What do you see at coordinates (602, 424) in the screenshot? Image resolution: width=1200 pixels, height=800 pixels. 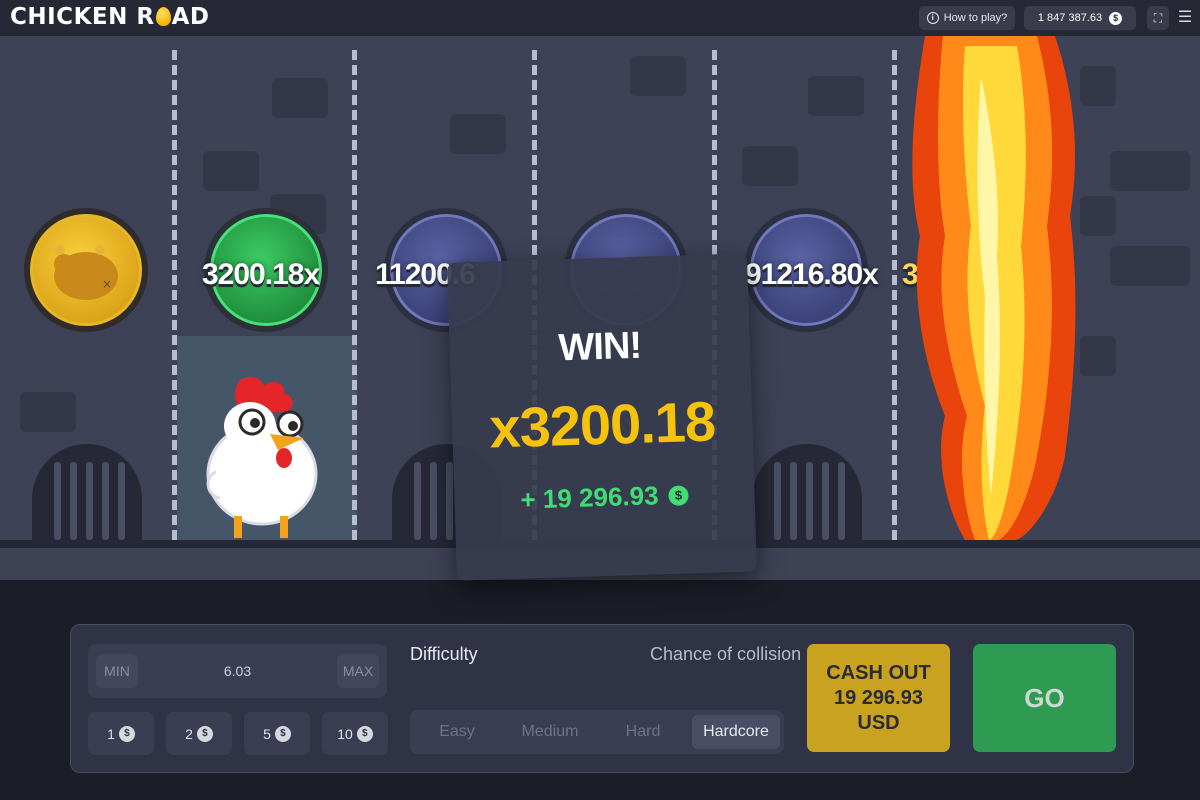 I see `win-multiplier: x3200.18` at bounding box center [602, 424].